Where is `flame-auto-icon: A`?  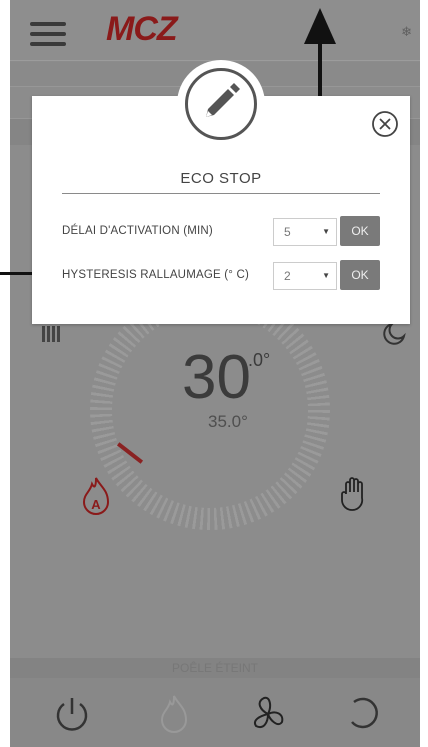
flame-auto-icon: A is located at coordinates (96, 496).